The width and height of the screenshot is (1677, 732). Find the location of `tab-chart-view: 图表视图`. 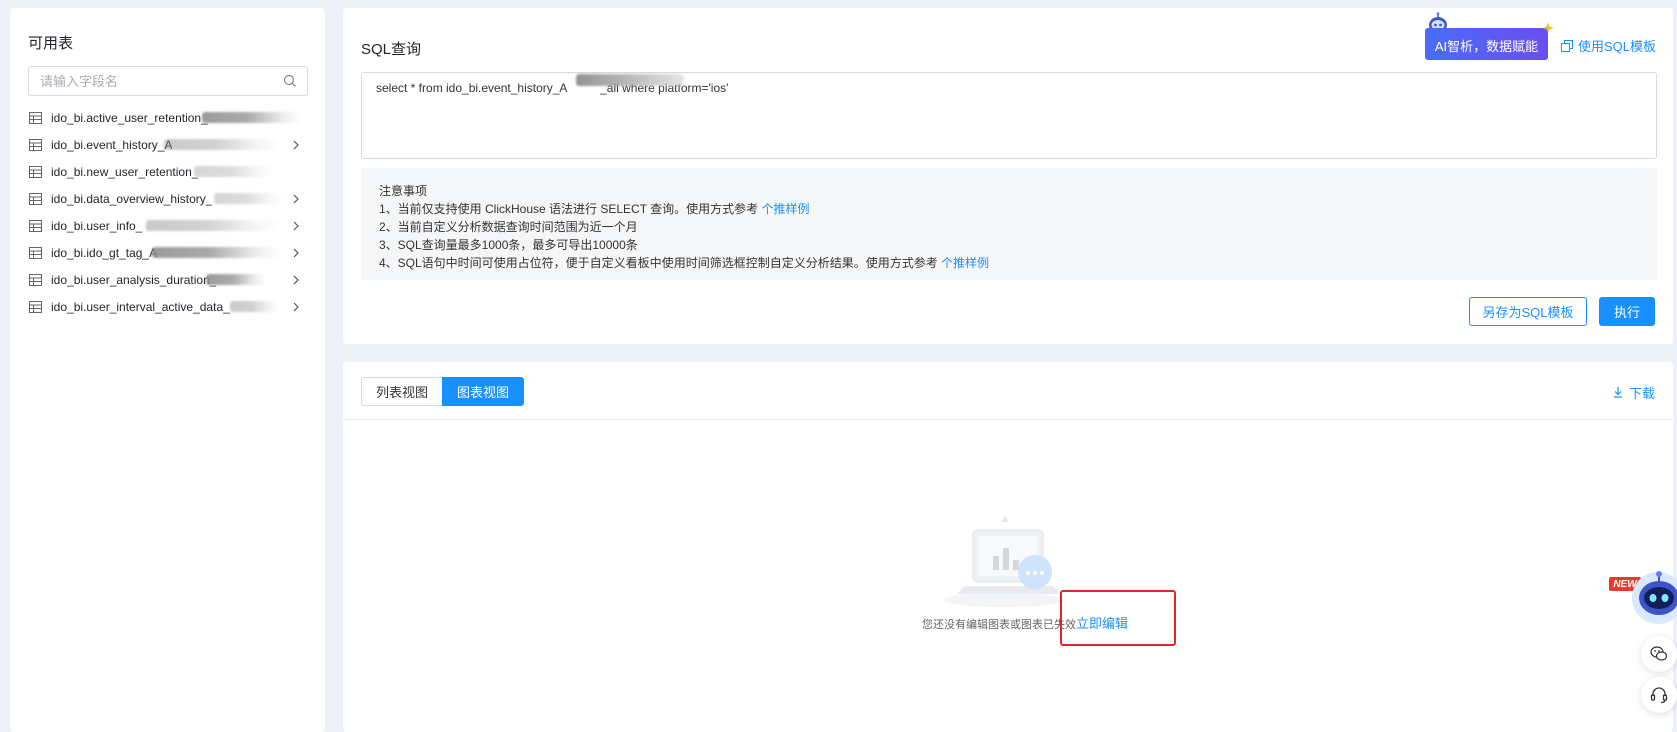

tab-chart-view: 图表视图 is located at coordinates (483, 391).